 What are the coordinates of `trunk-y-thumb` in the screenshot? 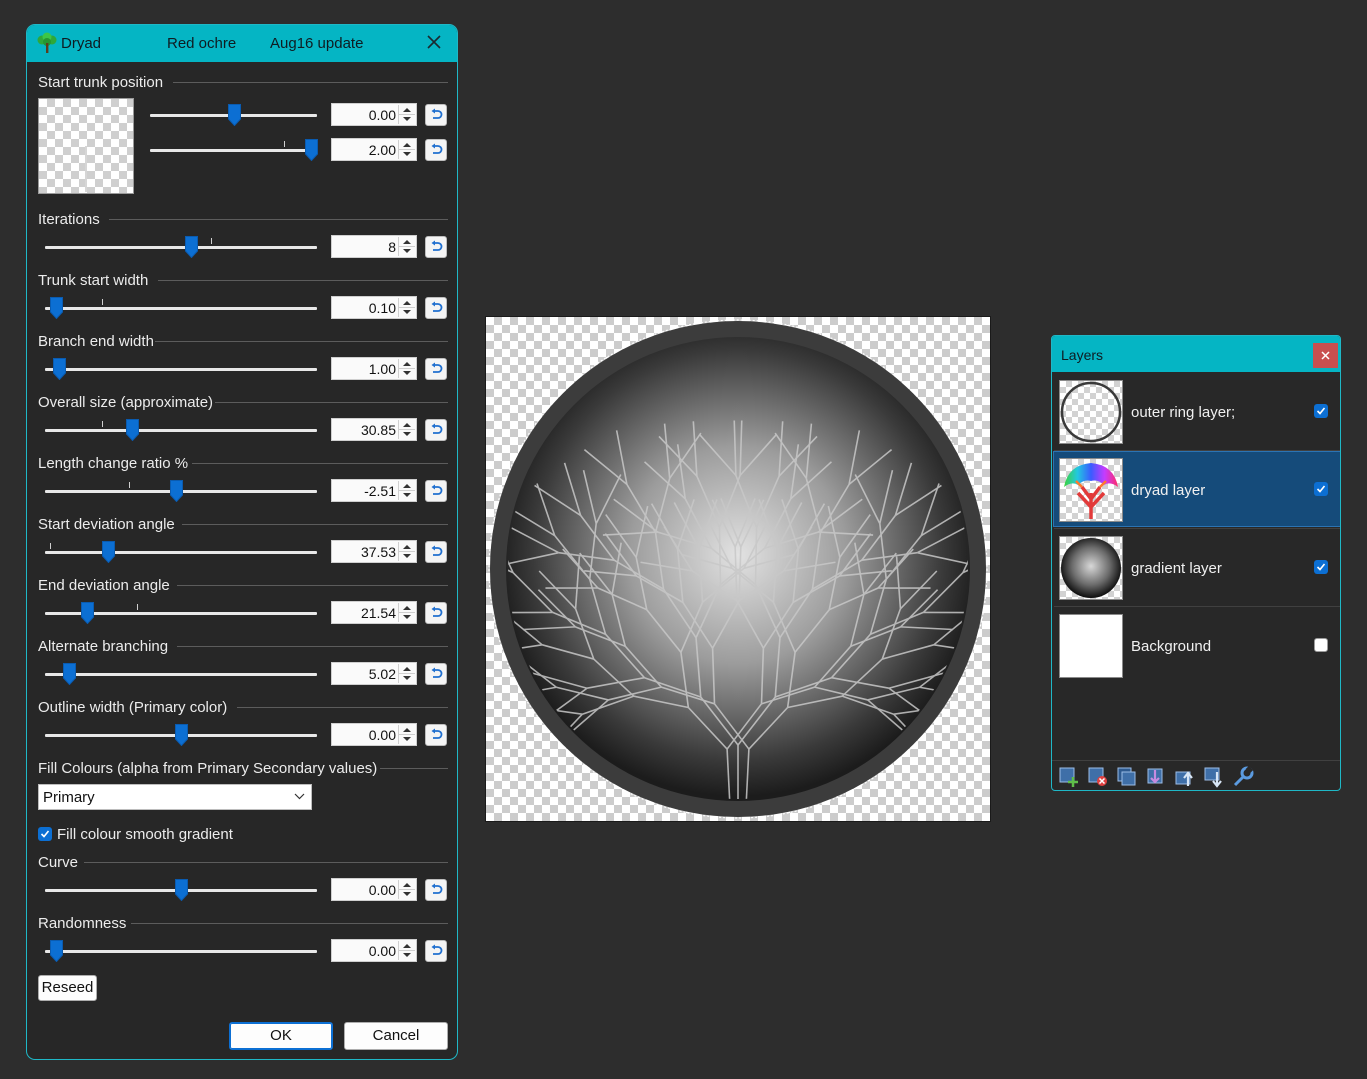 It's located at (311, 150).